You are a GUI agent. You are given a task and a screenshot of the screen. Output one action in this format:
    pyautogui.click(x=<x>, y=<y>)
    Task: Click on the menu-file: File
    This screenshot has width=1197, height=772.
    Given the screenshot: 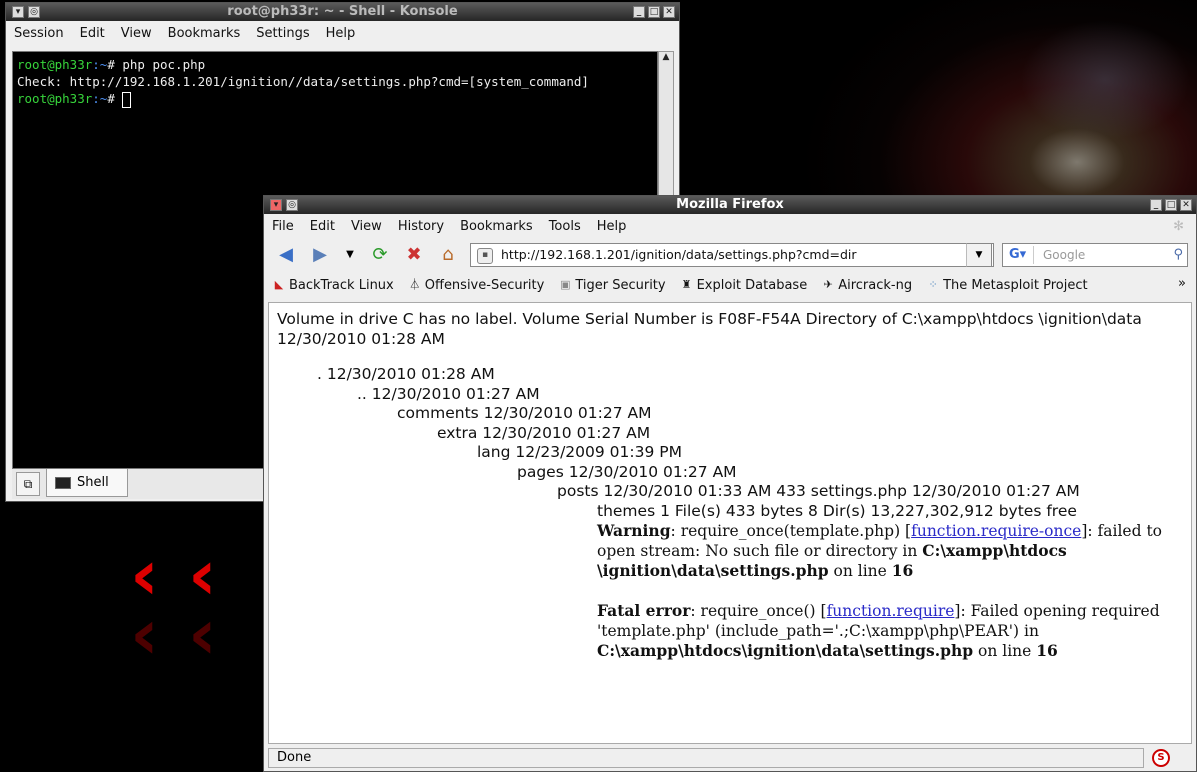 What is the action you would take?
    pyautogui.click(x=283, y=226)
    